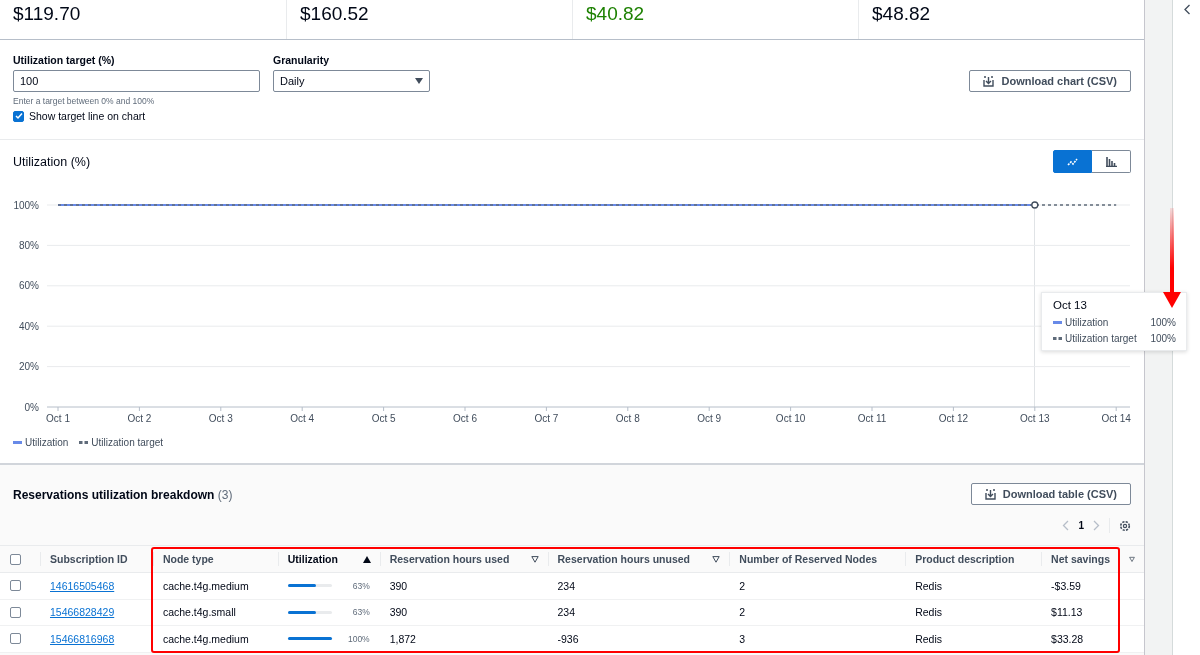  I want to click on checkbox-label: Show target line on chart, so click(87, 116).